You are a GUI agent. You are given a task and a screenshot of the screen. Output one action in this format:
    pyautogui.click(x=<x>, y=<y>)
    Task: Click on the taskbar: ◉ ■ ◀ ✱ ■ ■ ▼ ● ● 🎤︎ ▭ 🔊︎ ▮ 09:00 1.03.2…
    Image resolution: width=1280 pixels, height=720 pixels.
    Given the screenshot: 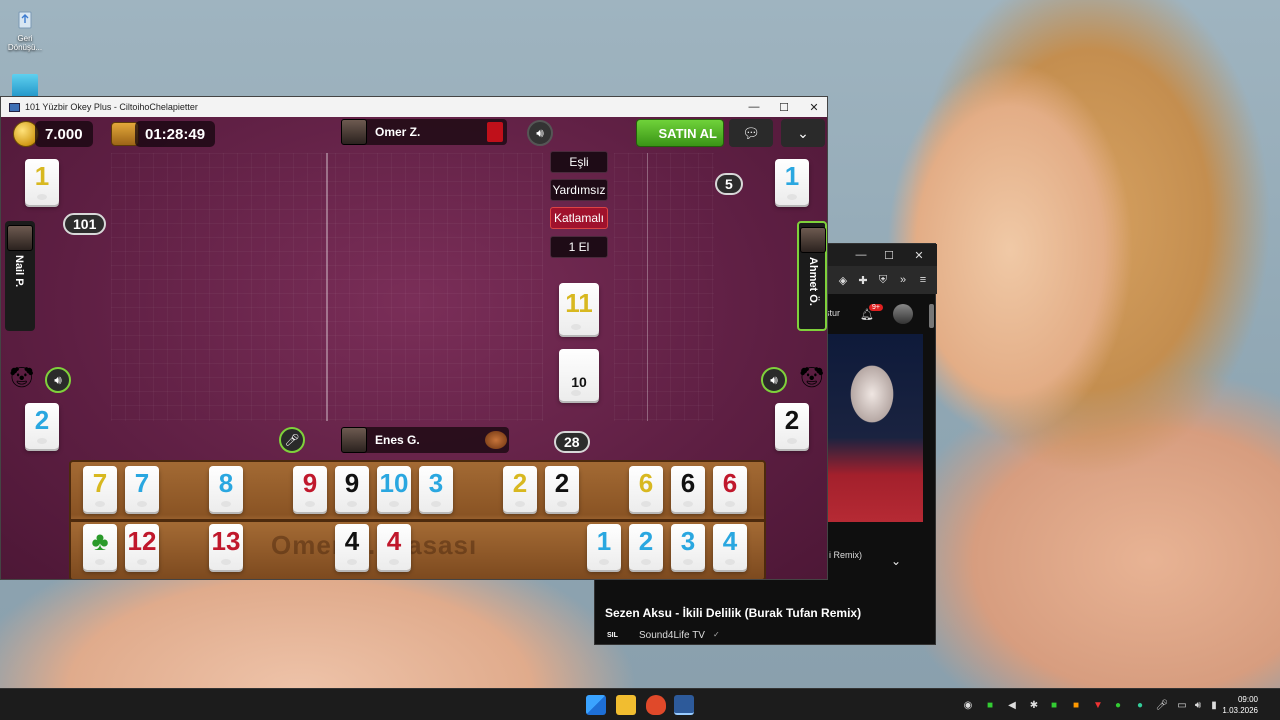 What is the action you would take?
    pyautogui.click(x=640, y=704)
    